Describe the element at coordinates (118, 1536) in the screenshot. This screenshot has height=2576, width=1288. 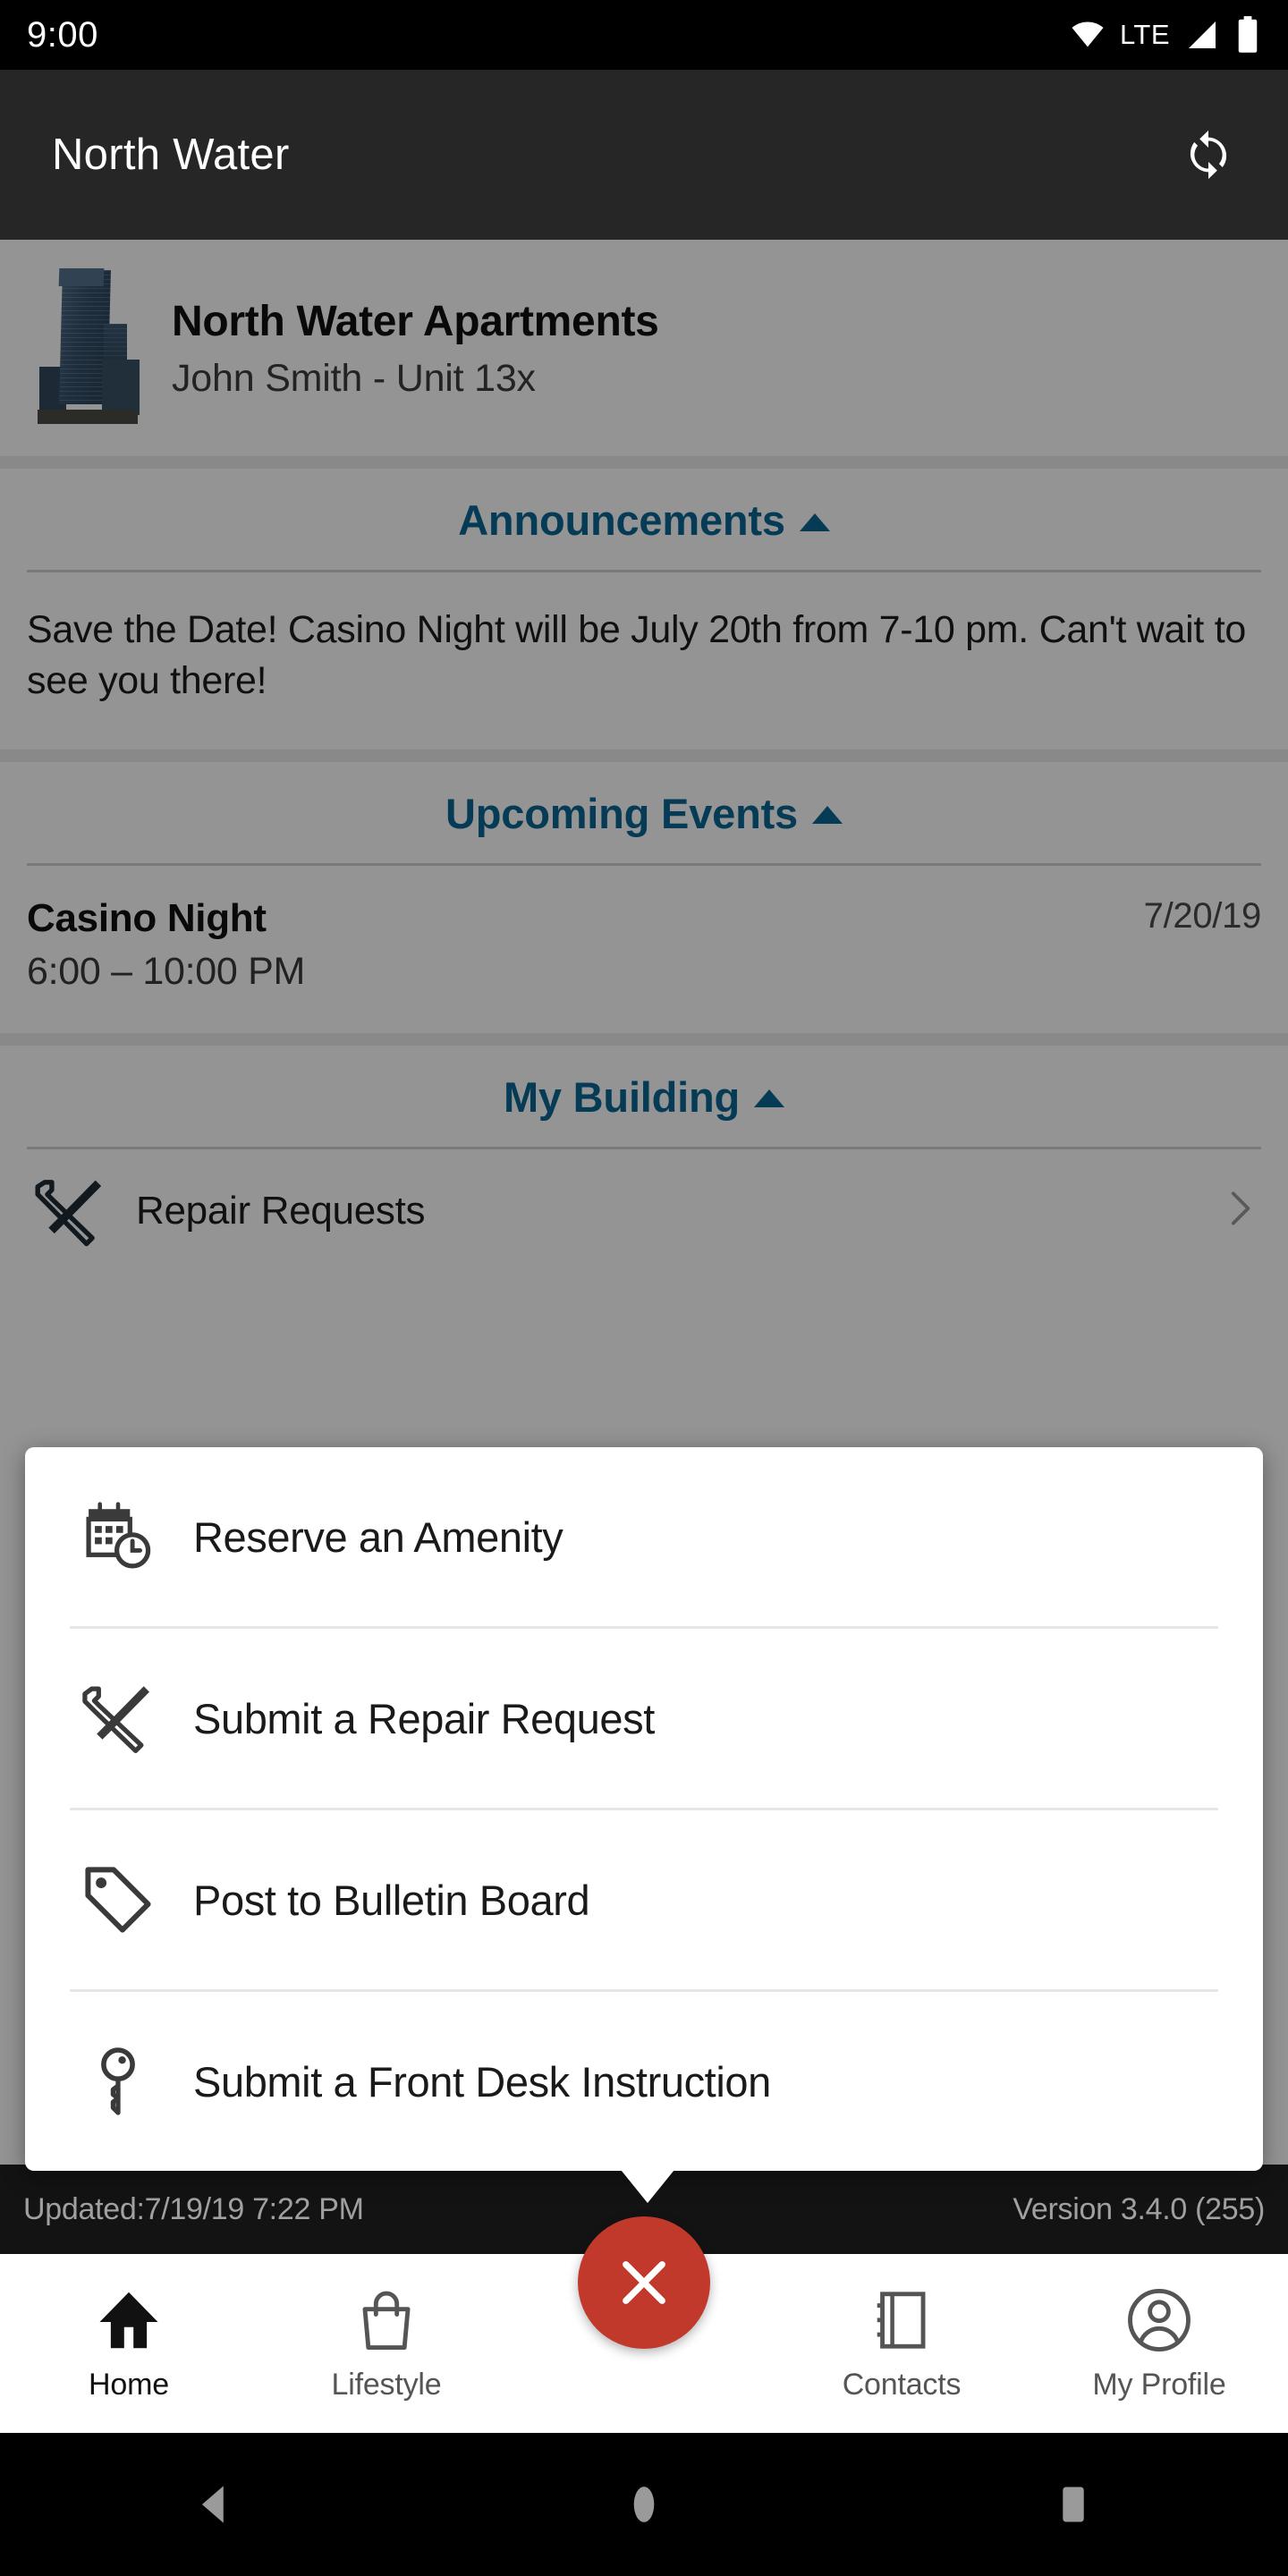
I see `calendar-clock-icon` at that location.